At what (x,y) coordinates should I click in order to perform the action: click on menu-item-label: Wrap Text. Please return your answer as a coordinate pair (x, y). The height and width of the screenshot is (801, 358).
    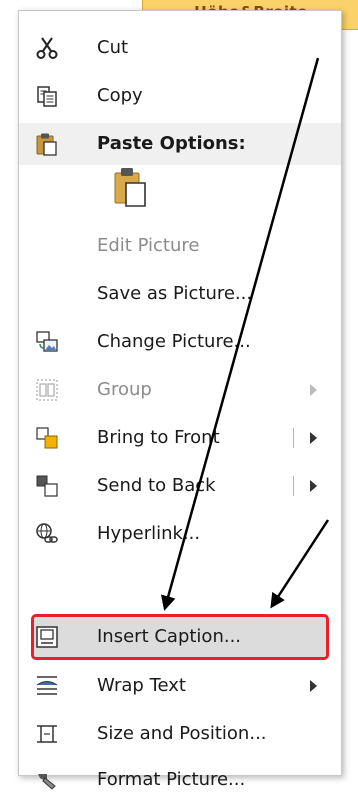
    Looking at the image, I should click on (141, 685).